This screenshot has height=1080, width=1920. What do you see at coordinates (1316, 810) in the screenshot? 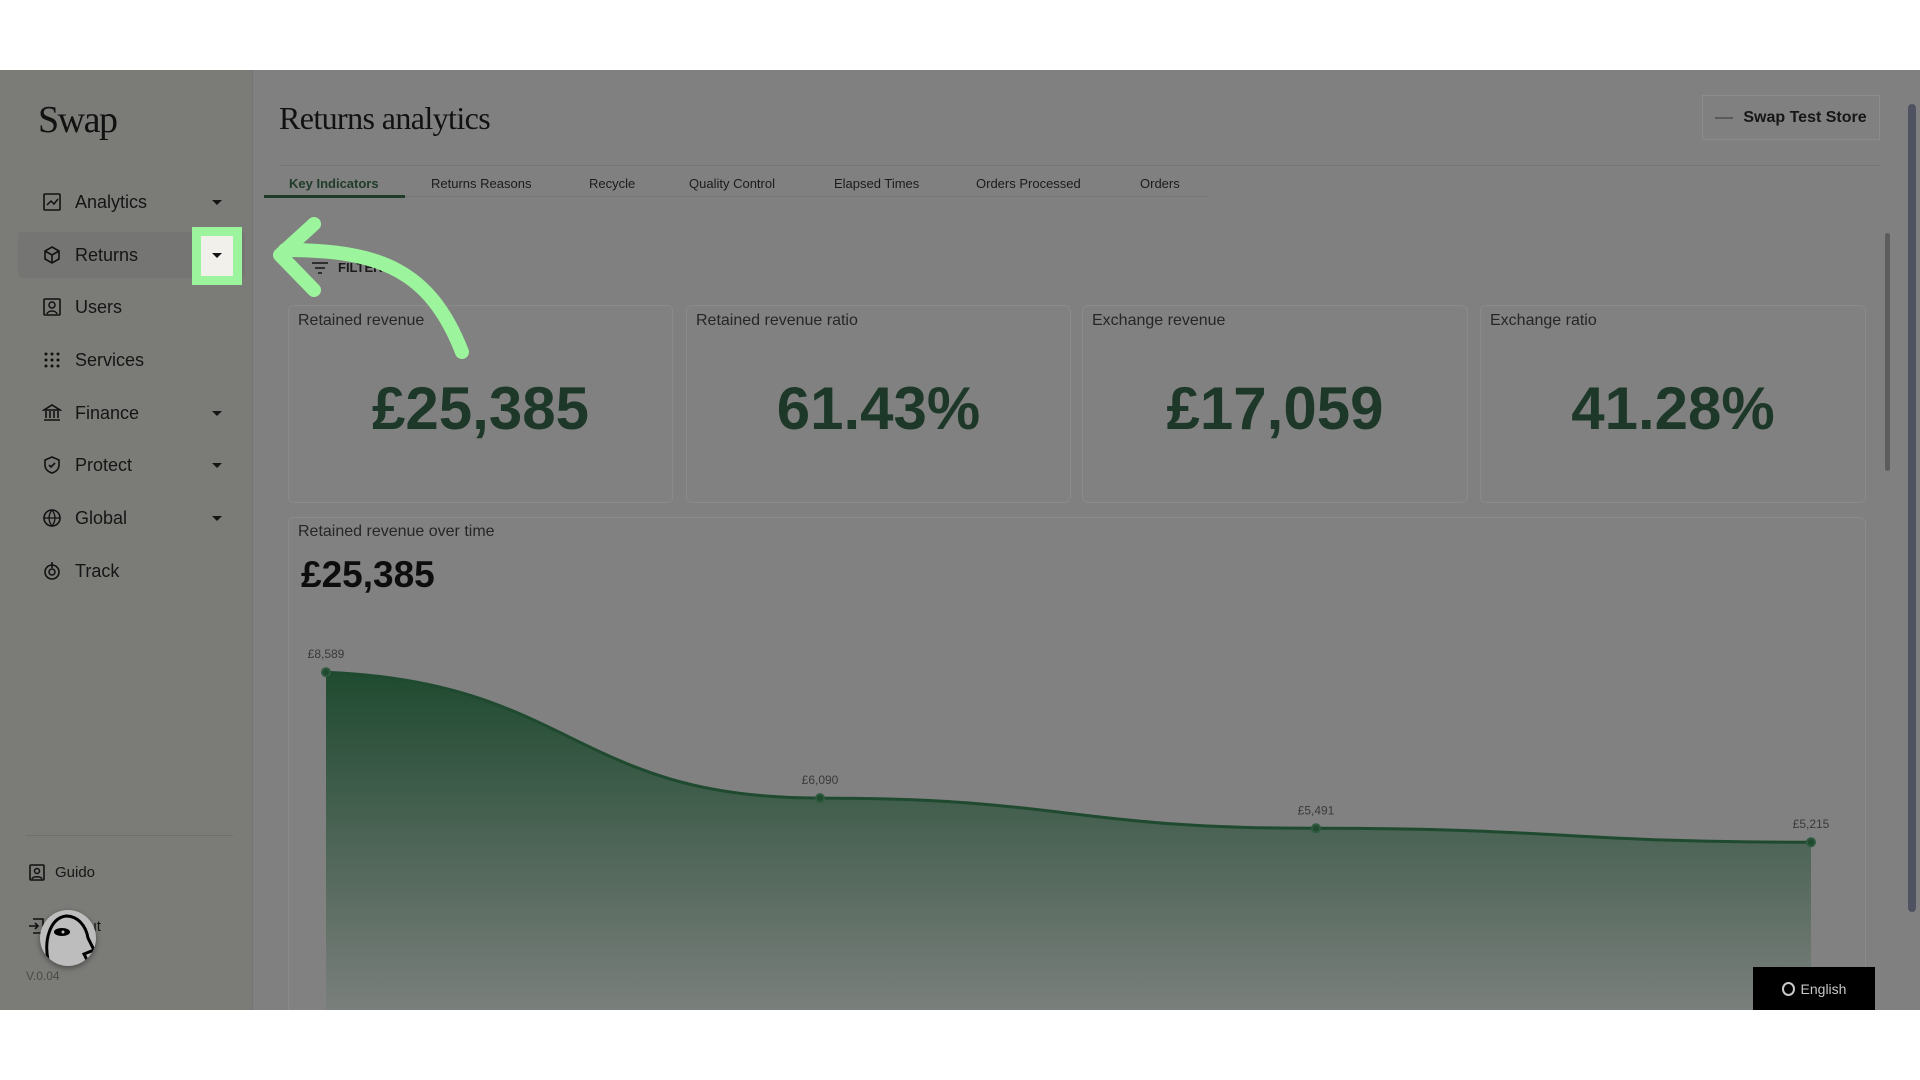
I see `data-label: £5,491` at bounding box center [1316, 810].